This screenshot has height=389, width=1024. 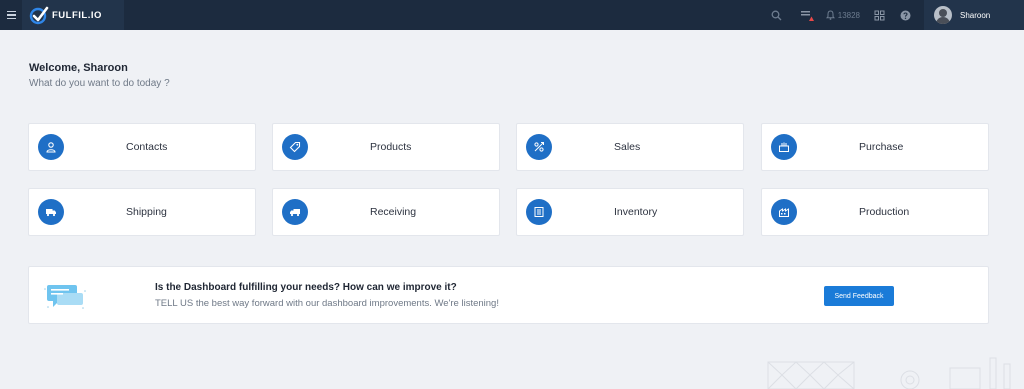 I want to click on notifications: 13828, so click(x=842, y=15).